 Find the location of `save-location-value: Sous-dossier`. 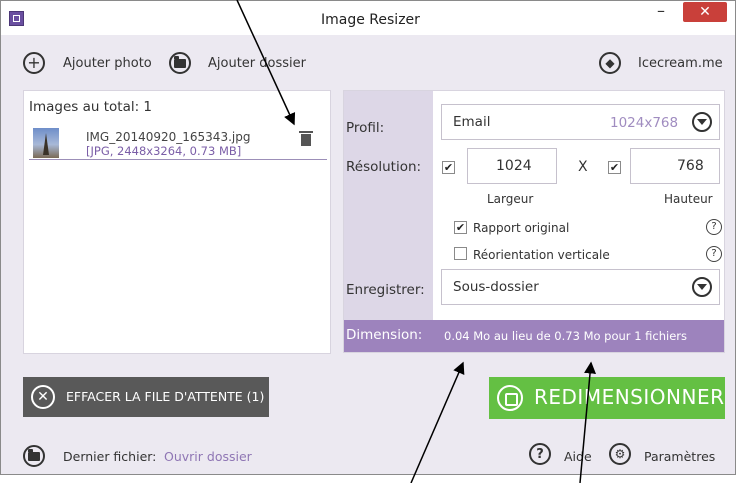

save-location-value: Sous-dossier is located at coordinates (496, 287).